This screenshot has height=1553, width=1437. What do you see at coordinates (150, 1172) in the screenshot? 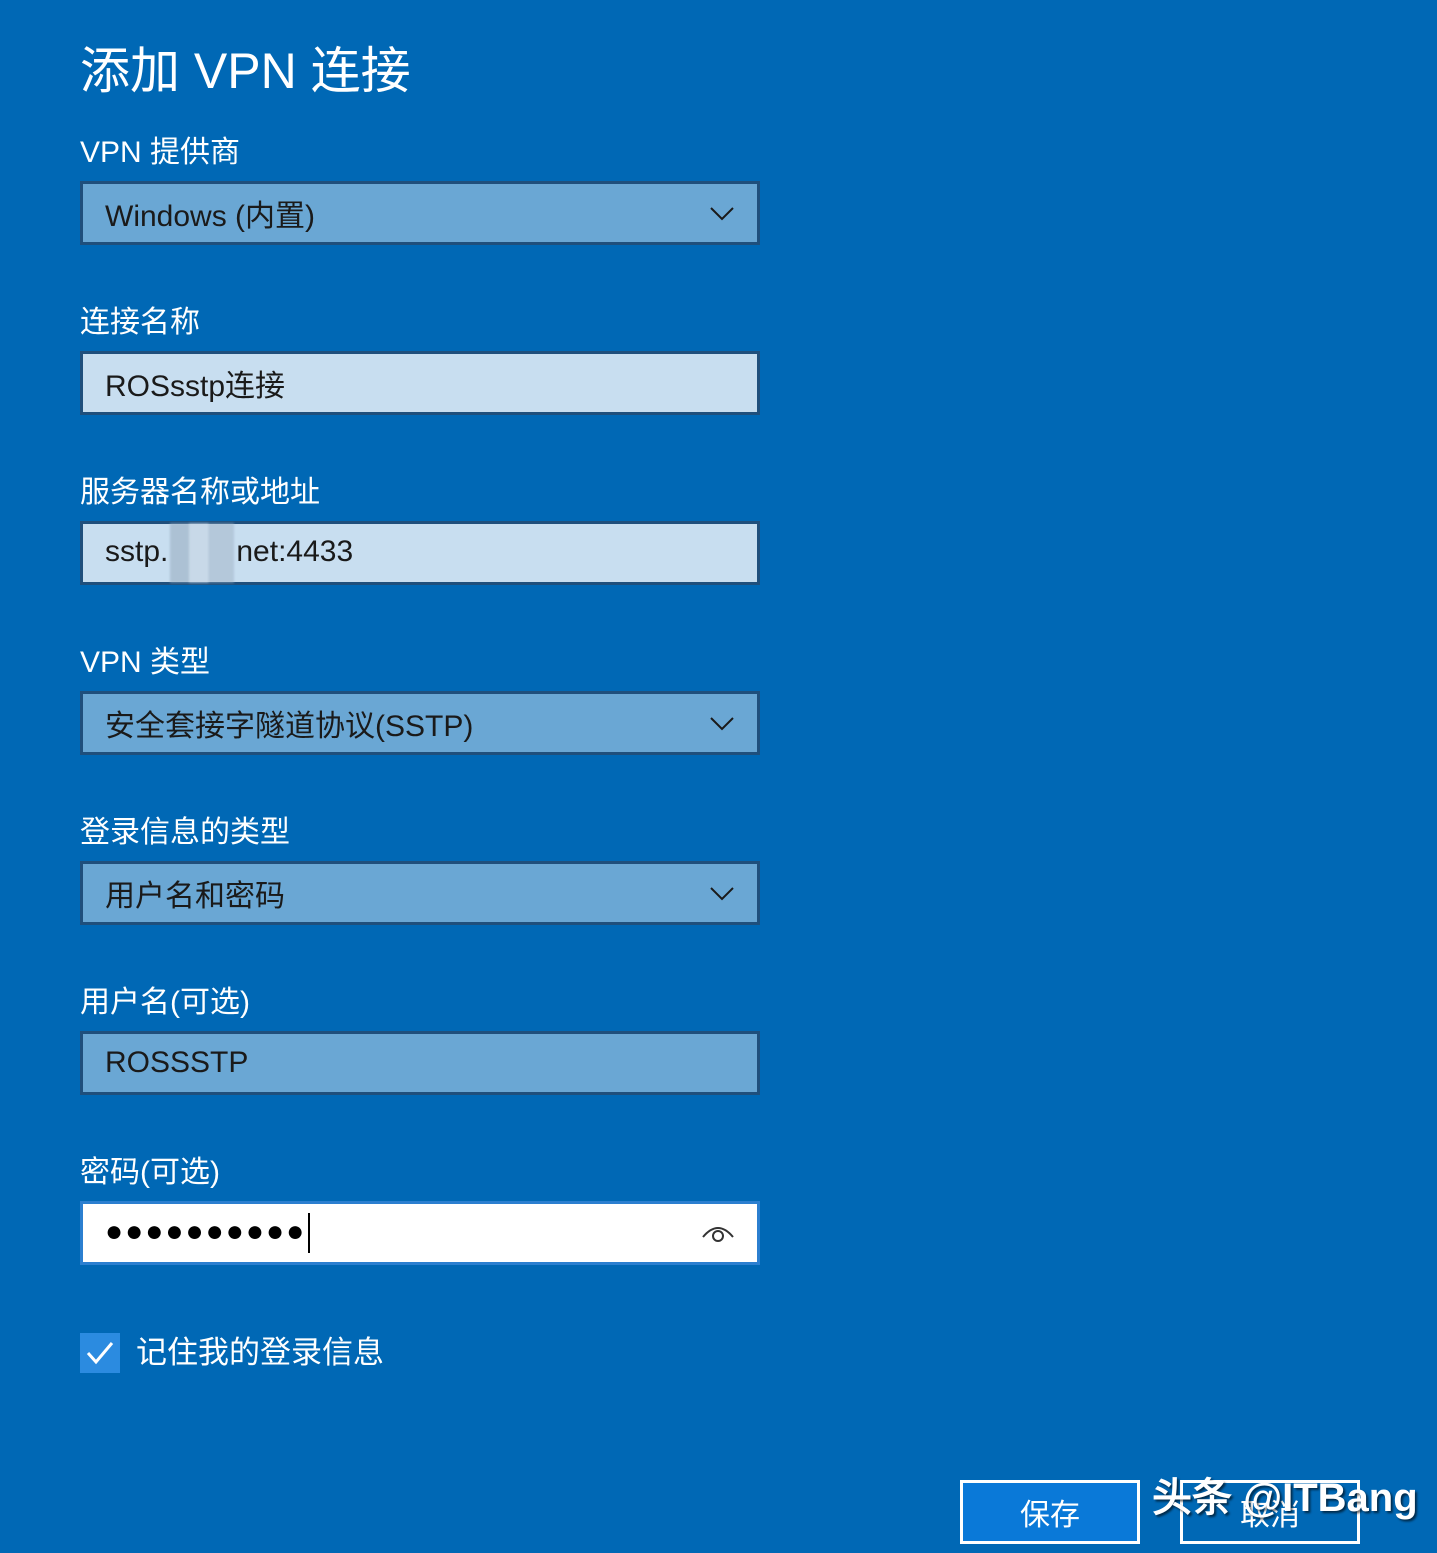
I see `password-label: 密码(可选)` at bounding box center [150, 1172].